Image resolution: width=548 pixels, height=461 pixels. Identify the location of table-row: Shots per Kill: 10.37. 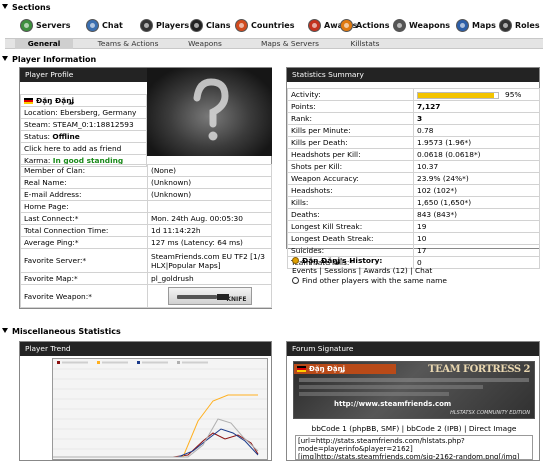
(413, 166).